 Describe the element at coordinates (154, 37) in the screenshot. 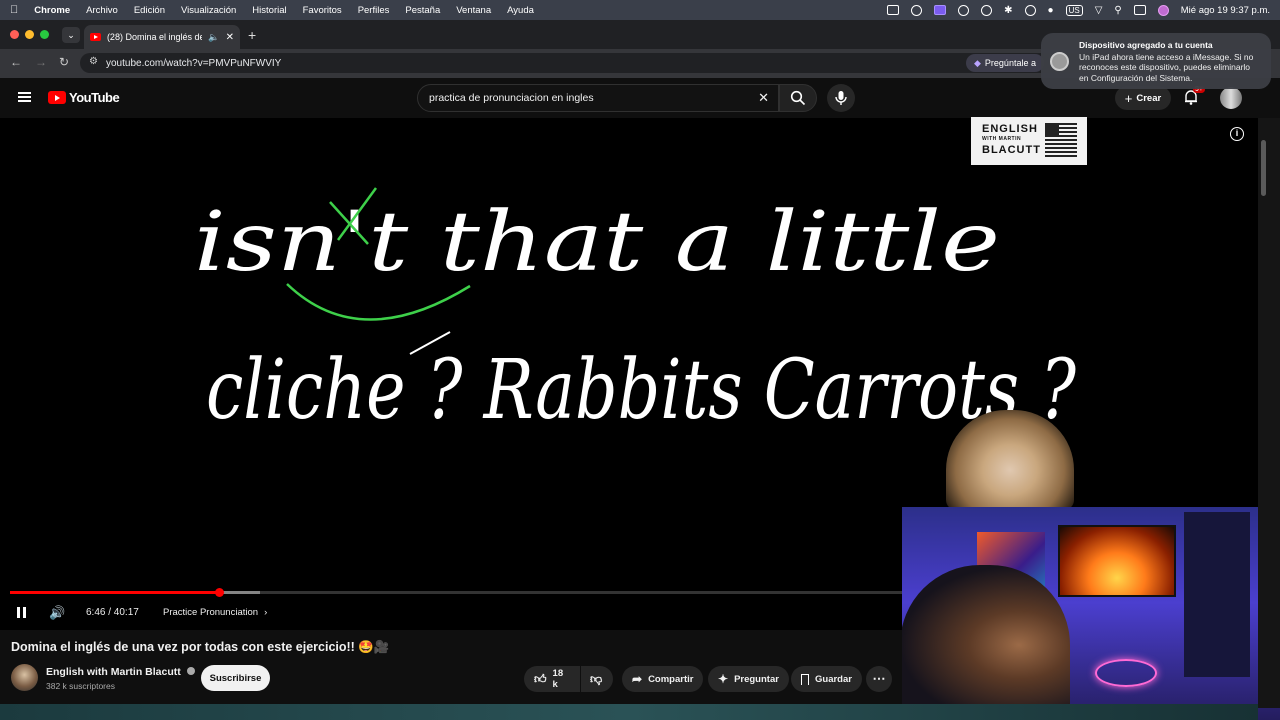

I see `tab-title: (28) Domina el inglés de u` at that location.